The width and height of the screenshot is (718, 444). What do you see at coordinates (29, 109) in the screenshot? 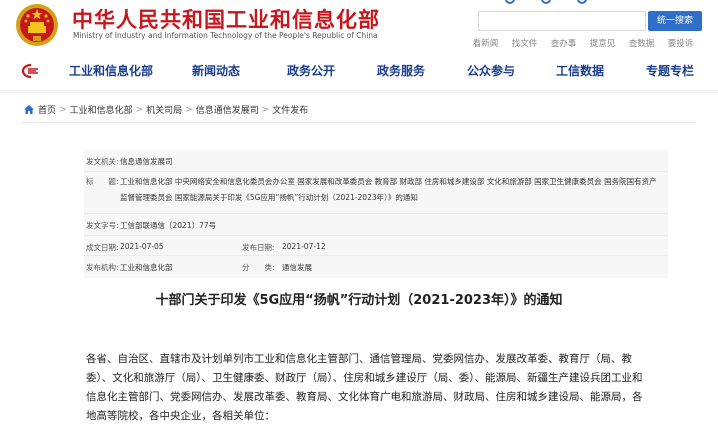
I see `home-icon` at bounding box center [29, 109].